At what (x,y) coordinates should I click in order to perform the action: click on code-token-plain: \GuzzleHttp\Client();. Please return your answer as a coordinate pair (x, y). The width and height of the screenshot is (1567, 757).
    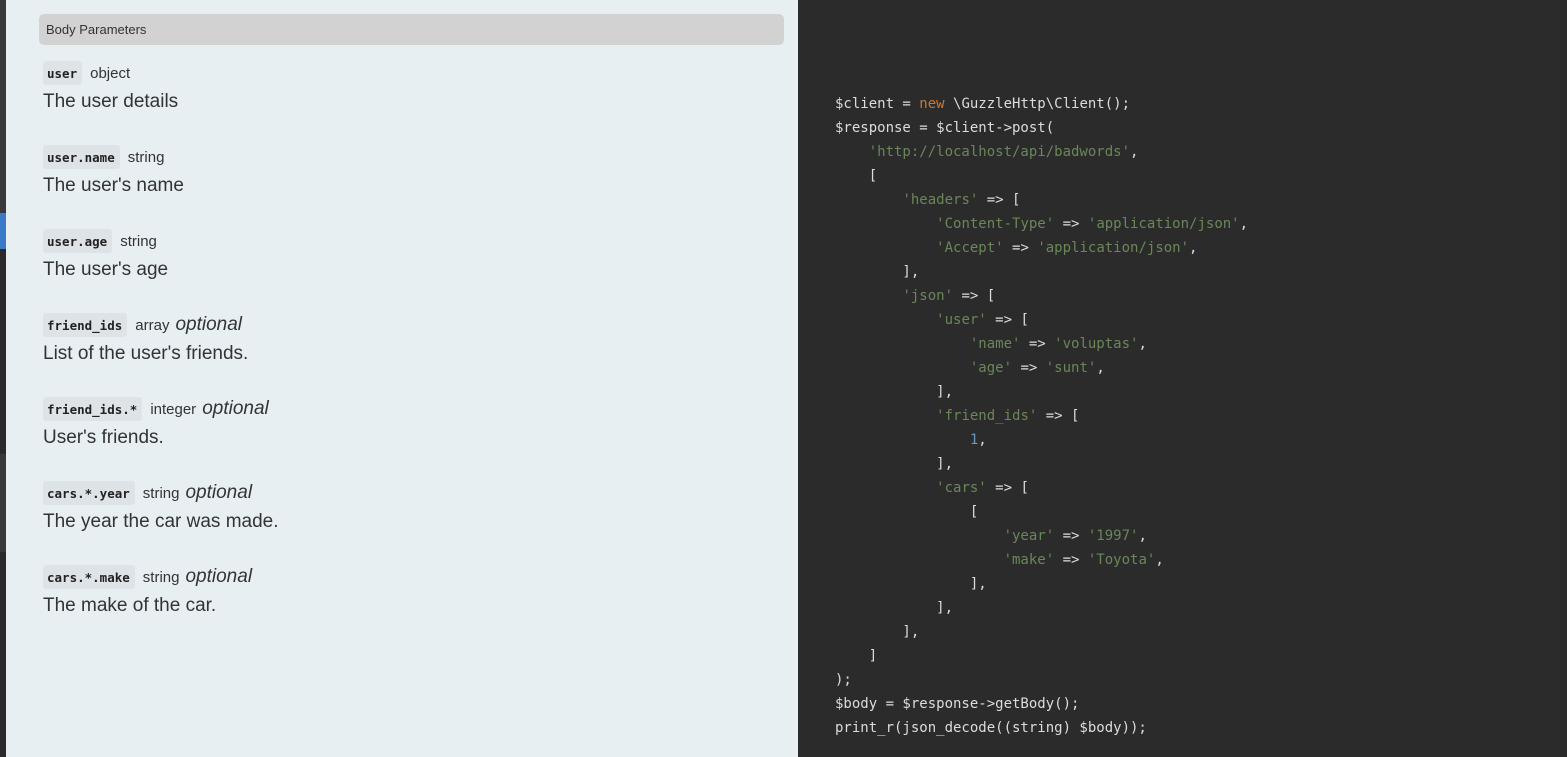
    Looking at the image, I should click on (1037, 104).